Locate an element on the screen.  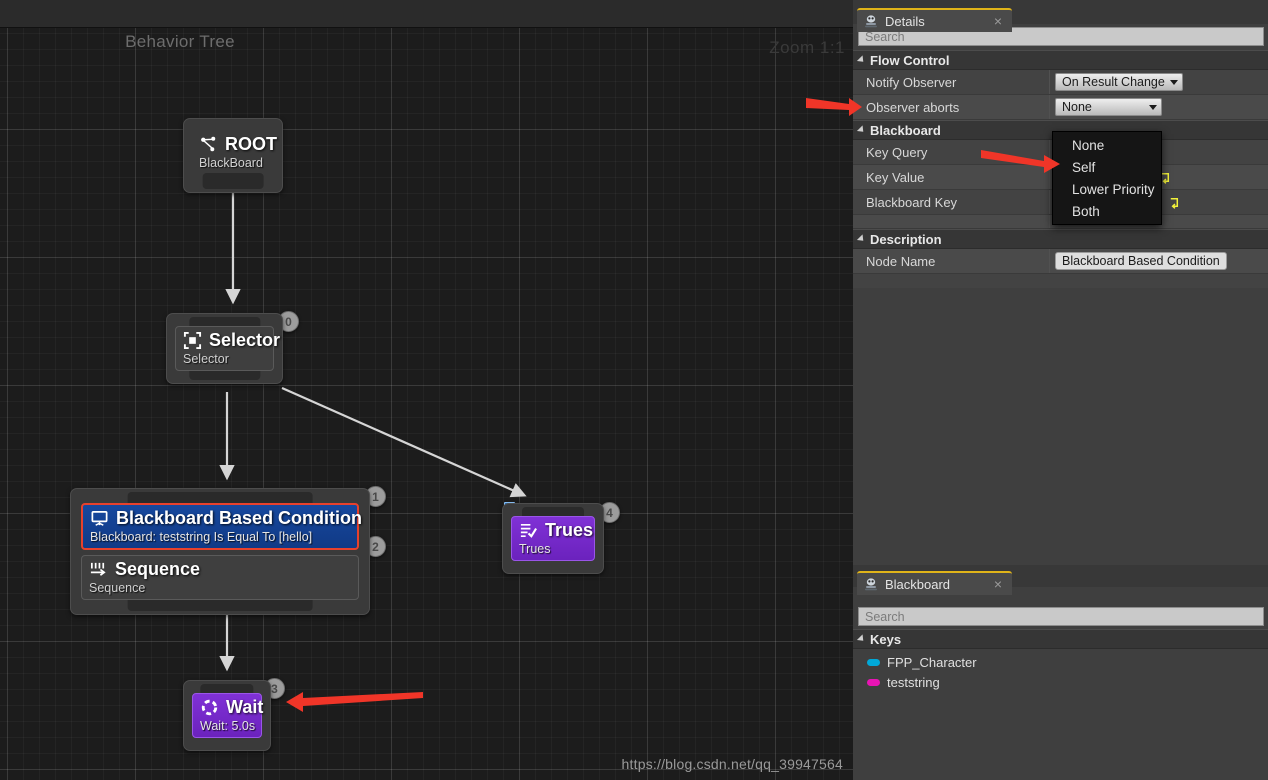
prop-value-node-name: Blackboard Based Condition is located at coordinates (1159, 261).